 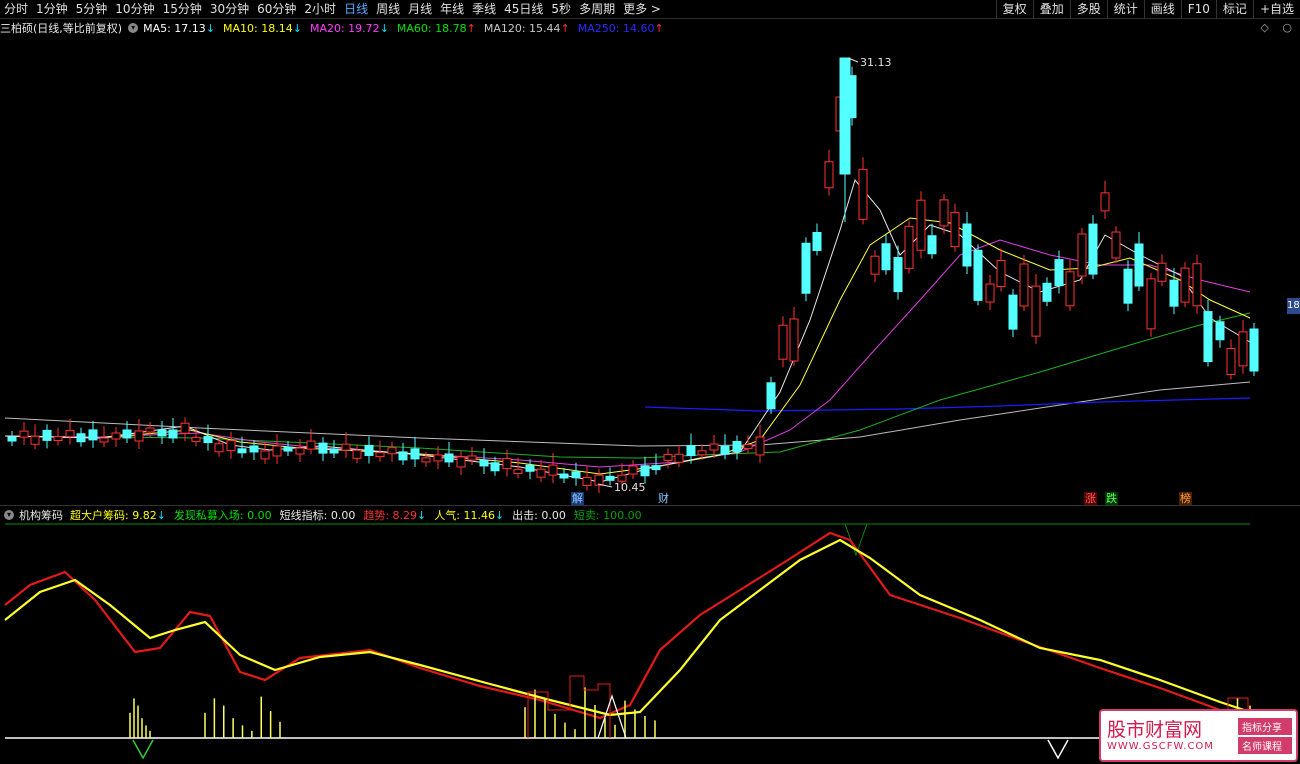 I want to click on period-tab: 30分钟, so click(x=229, y=9).